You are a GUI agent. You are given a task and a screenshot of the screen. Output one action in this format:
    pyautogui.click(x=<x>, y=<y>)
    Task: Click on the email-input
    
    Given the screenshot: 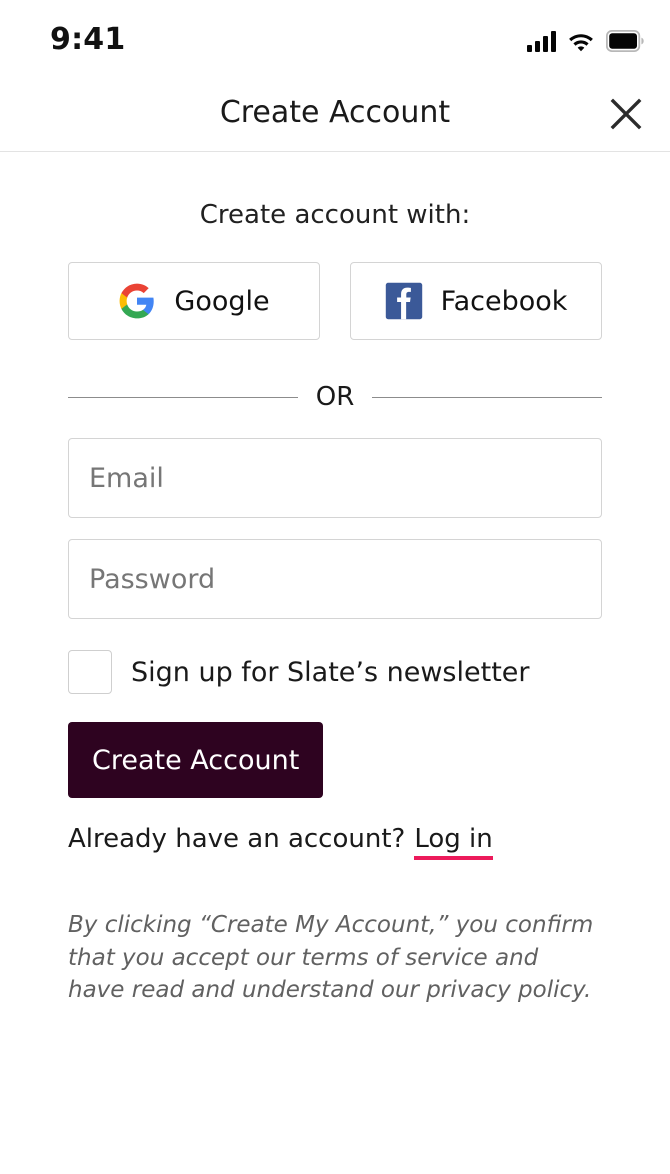 What is the action you would take?
    pyautogui.click(x=335, y=478)
    